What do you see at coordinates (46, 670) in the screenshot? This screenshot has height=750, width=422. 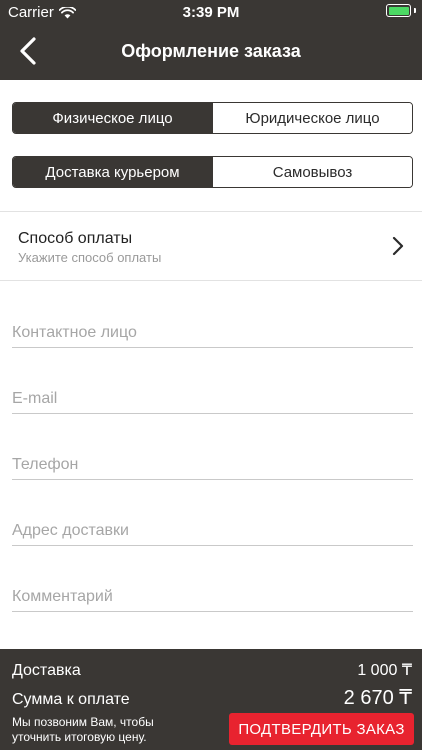 I see `delivery-cost-label: Доставка` at bounding box center [46, 670].